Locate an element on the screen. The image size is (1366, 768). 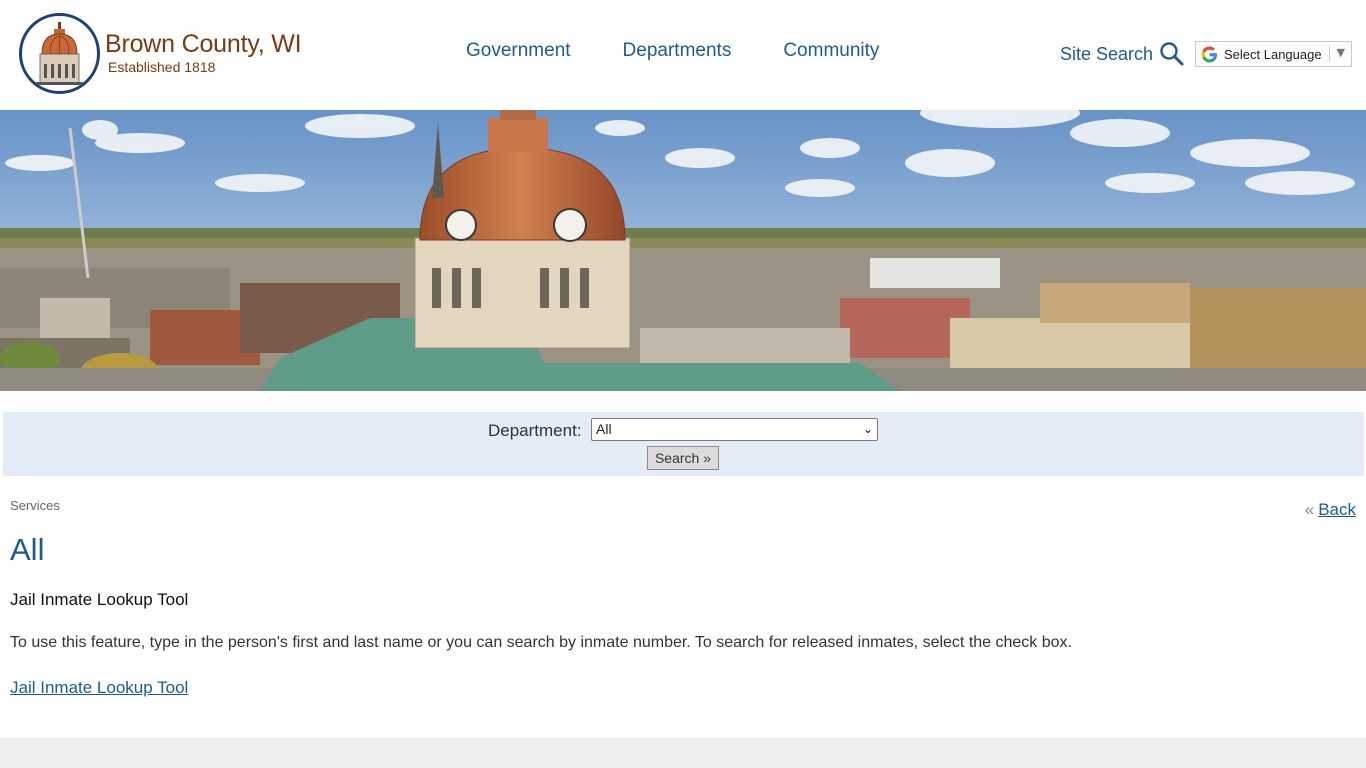
footer-band is located at coordinates (683, 753).